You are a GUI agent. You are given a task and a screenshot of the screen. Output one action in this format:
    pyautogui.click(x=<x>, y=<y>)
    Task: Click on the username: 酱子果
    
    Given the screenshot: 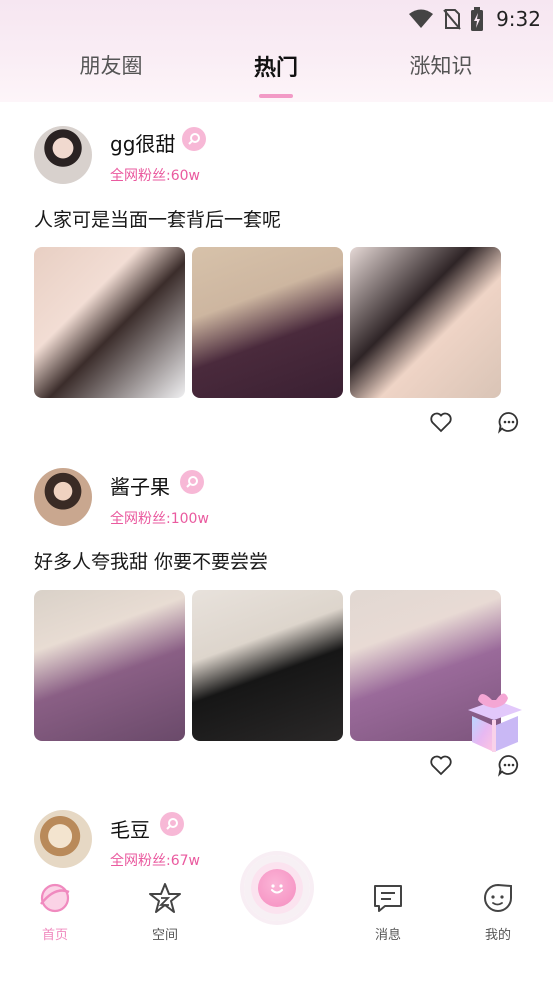 What is the action you would take?
    pyautogui.click(x=140, y=485)
    